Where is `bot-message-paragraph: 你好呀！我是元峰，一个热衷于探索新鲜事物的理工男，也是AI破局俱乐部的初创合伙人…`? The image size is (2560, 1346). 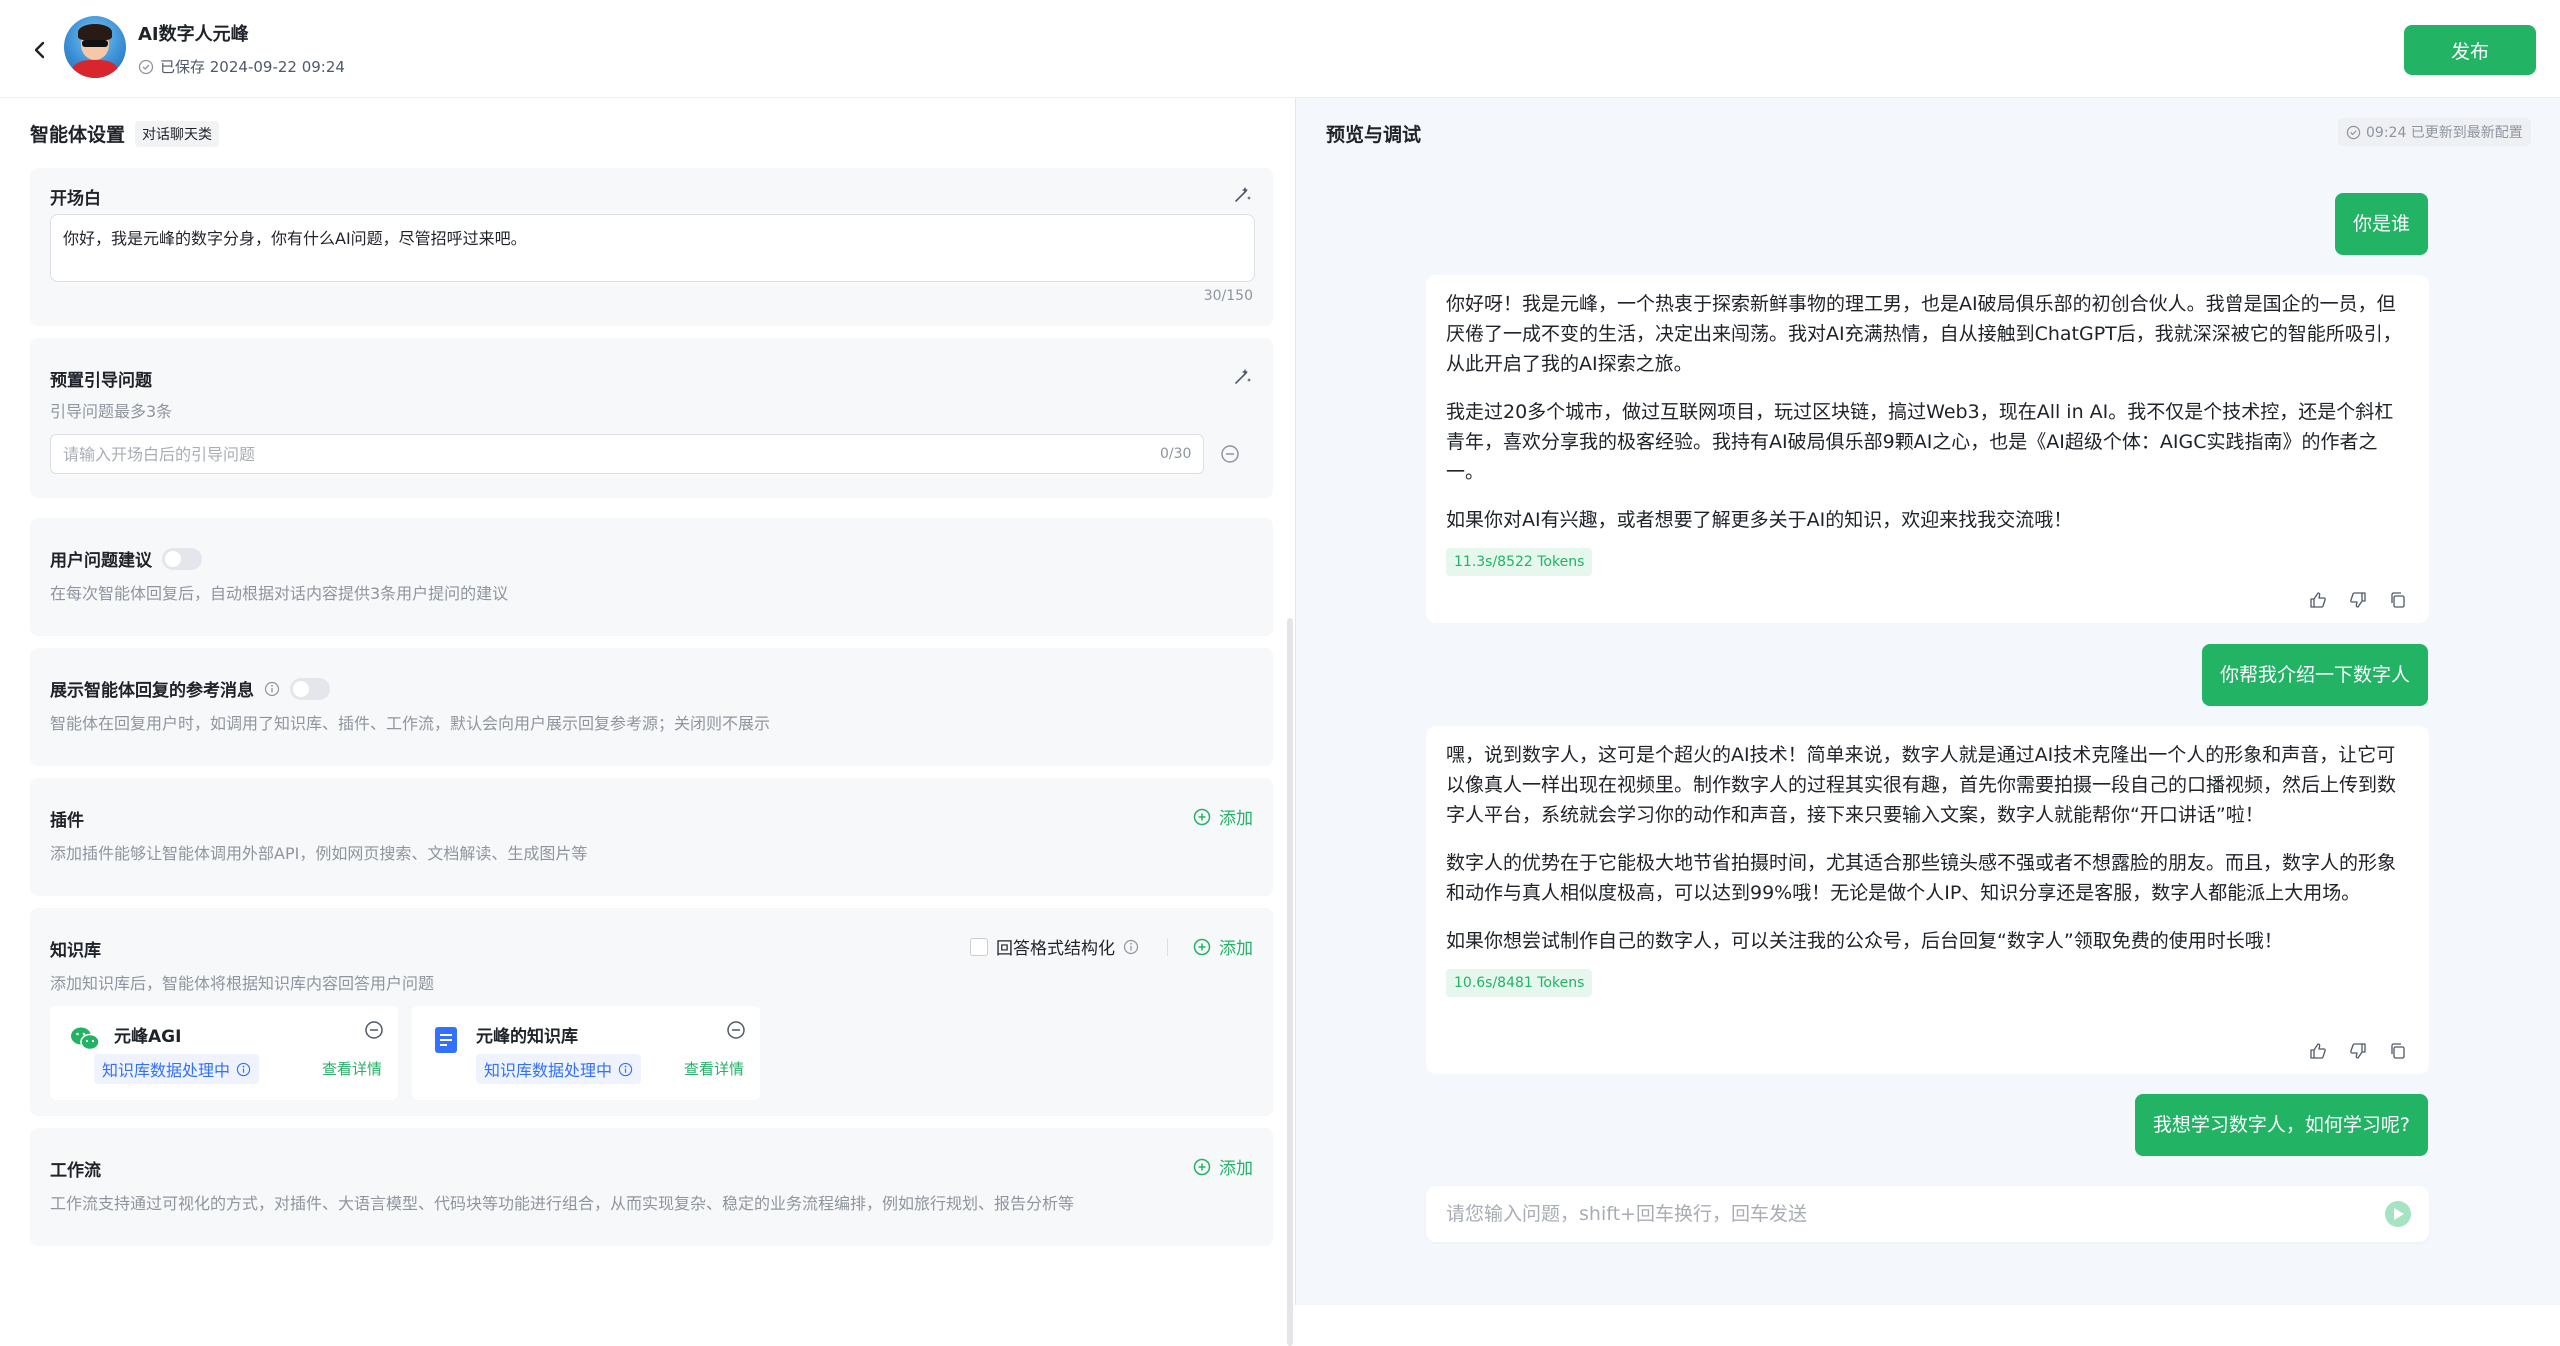 bot-message-paragraph: 你好呀！我是元峰，一个热衷于探索新鲜事物的理工男，也是AI破局俱乐部的初创合伙人… is located at coordinates (1924, 334).